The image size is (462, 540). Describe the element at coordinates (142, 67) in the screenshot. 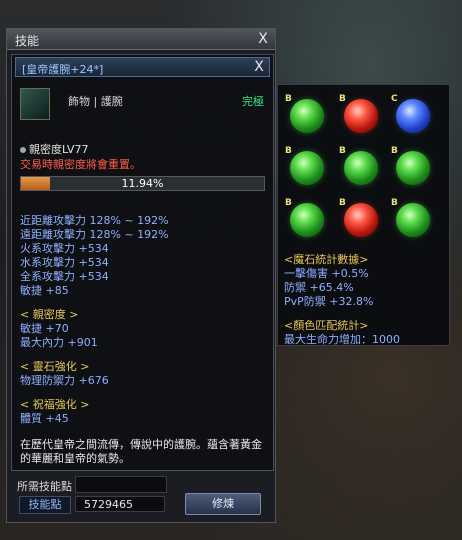

I see `tooltip-header: [皇帝護腕+24*] X` at that location.